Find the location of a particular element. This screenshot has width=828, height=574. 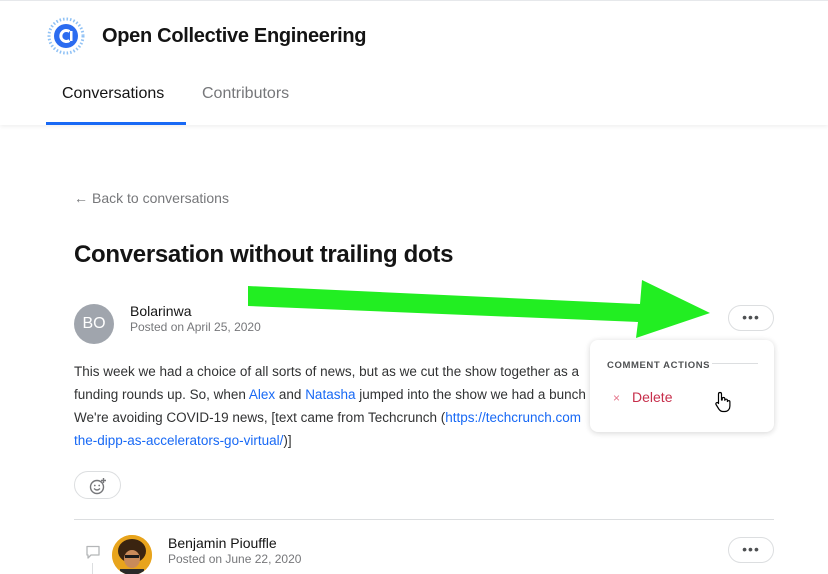

back-to-conversations-link: ← Back to conversations is located at coordinates (151, 198).